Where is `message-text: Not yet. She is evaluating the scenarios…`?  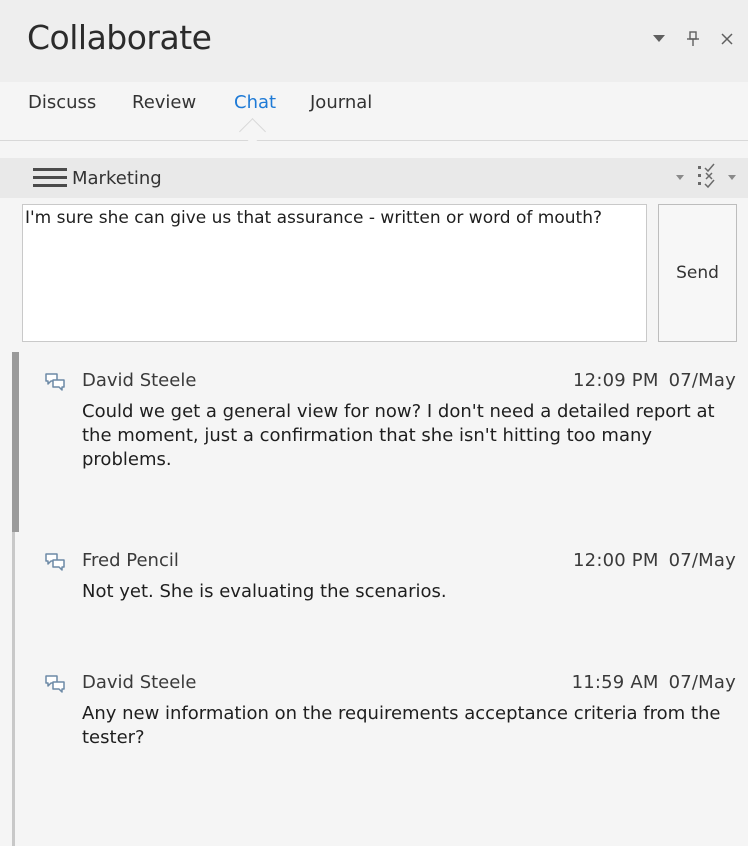
message-text: Not yet. She is evaluating the scenarios… is located at coordinates (264, 591).